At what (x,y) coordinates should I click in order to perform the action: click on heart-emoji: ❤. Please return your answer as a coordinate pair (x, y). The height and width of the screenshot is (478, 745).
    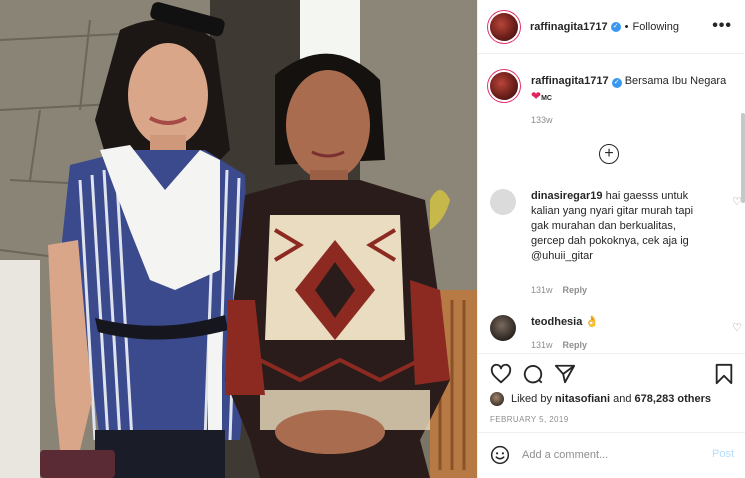
    Looking at the image, I should click on (536, 96).